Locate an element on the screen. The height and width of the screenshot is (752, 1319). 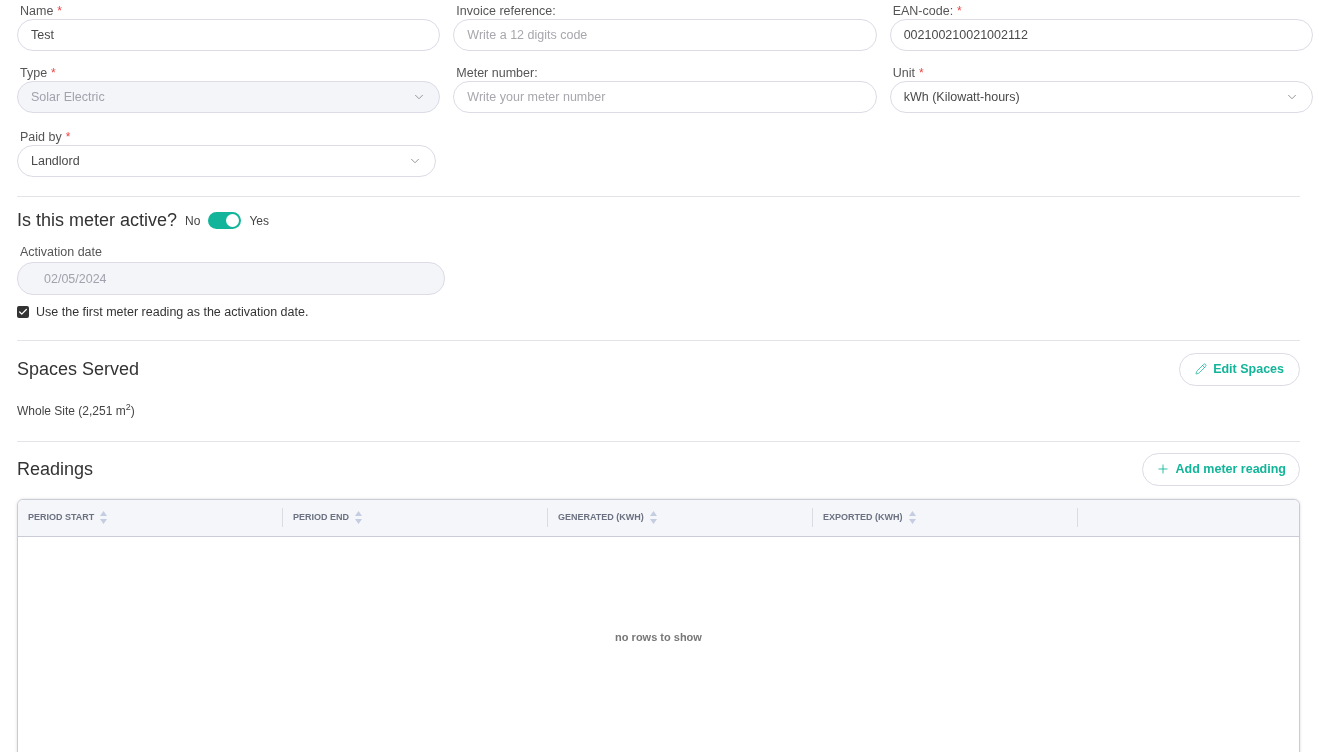
field-label: Meter number: is located at coordinates (497, 73).